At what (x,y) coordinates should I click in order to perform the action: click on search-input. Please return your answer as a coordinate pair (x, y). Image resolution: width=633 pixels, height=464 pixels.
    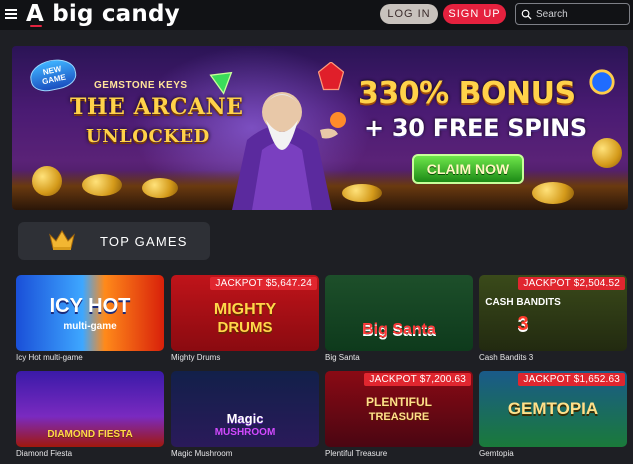
    Looking at the image, I should click on (581, 14).